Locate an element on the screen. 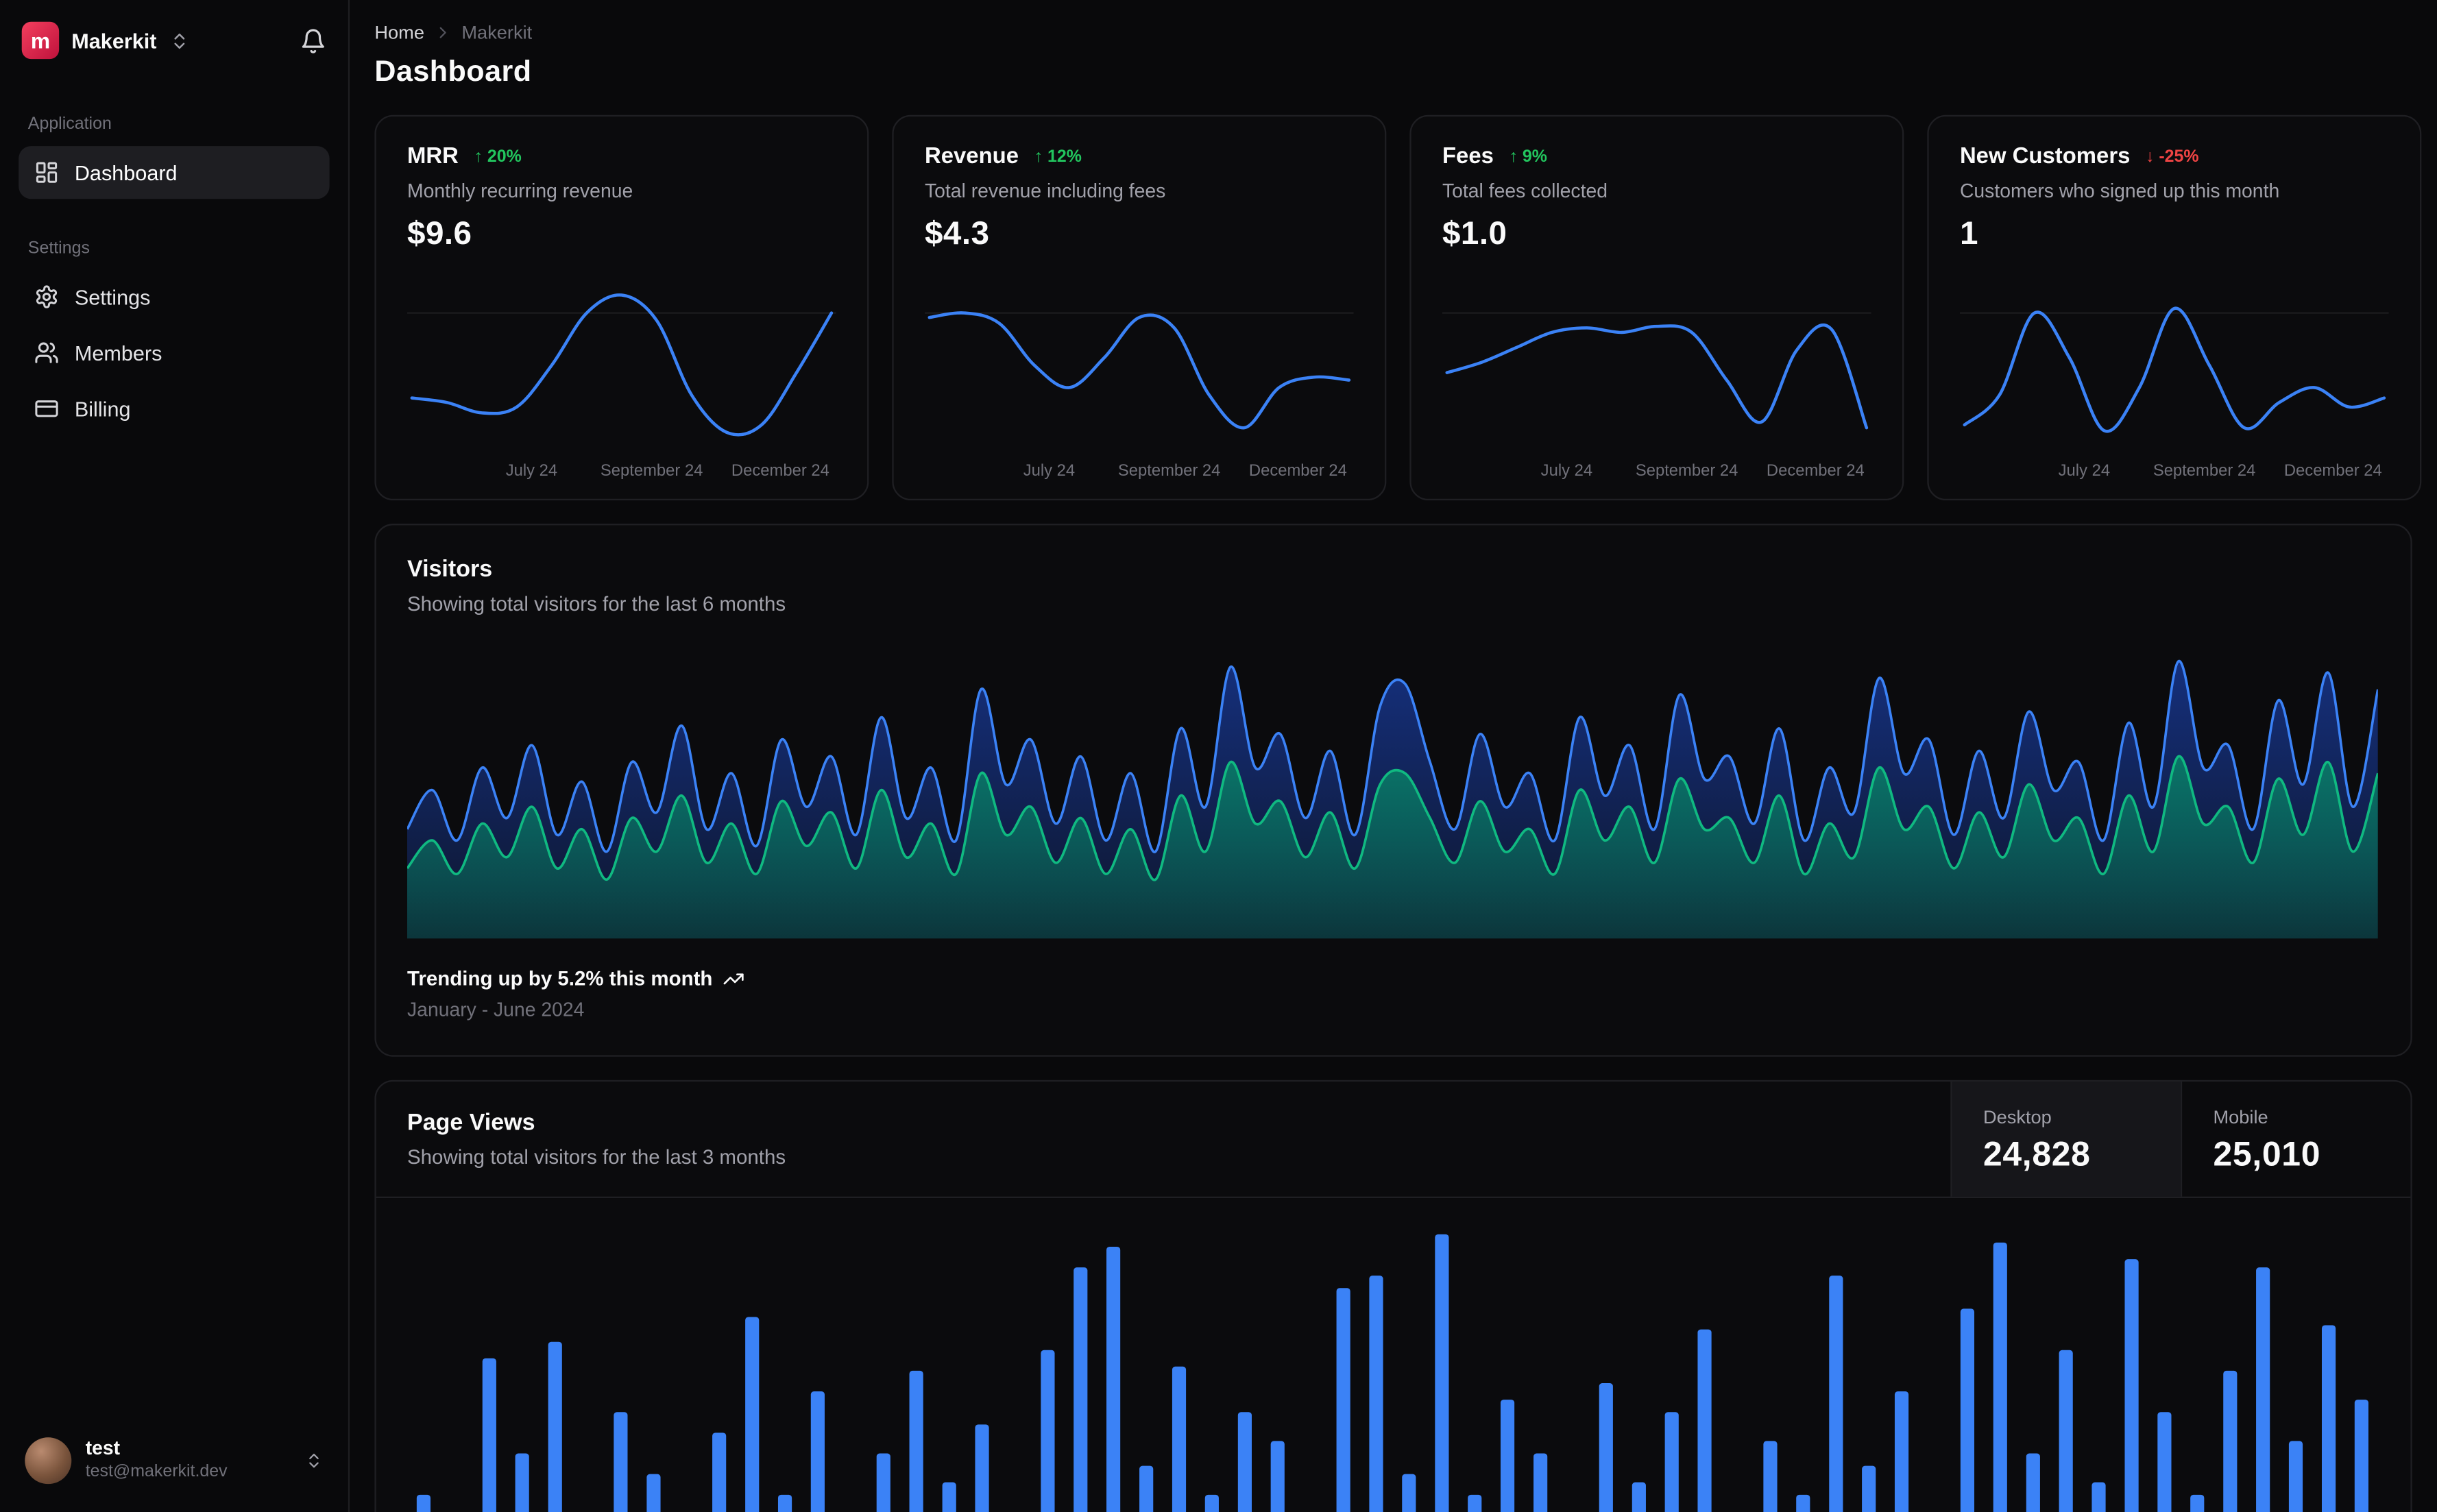  trend-value: -25% is located at coordinates (2179, 157).